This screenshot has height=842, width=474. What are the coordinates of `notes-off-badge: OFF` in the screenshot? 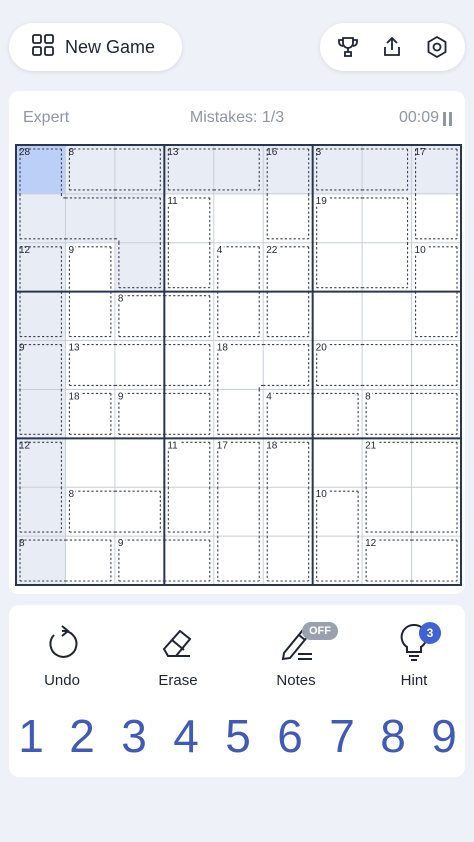 It's located at (320, 631).